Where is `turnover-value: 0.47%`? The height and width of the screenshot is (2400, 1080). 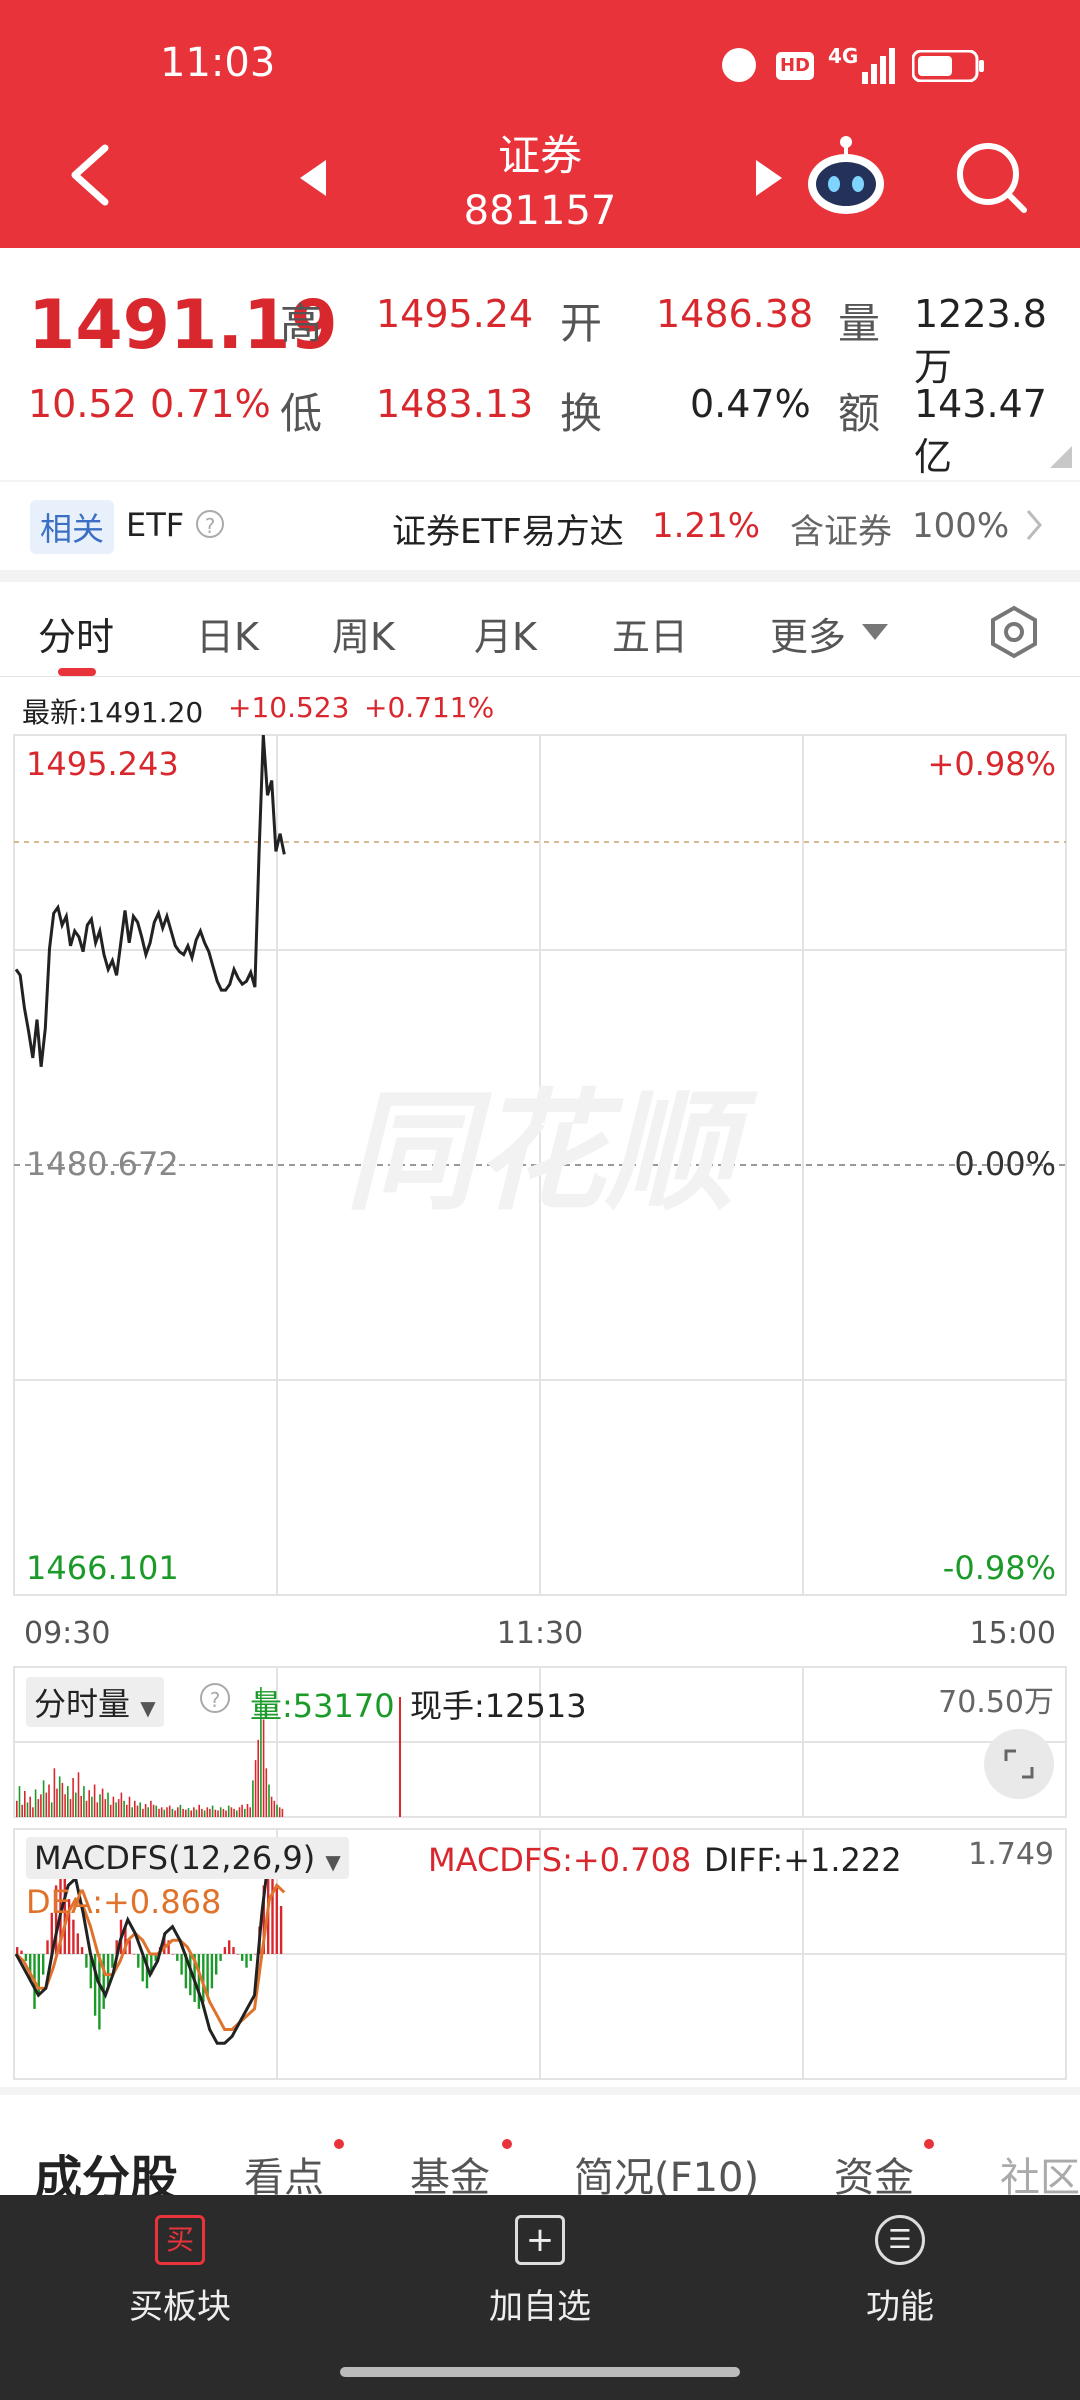 turnover-value: 0.47% is located at coordinates (750, 404).